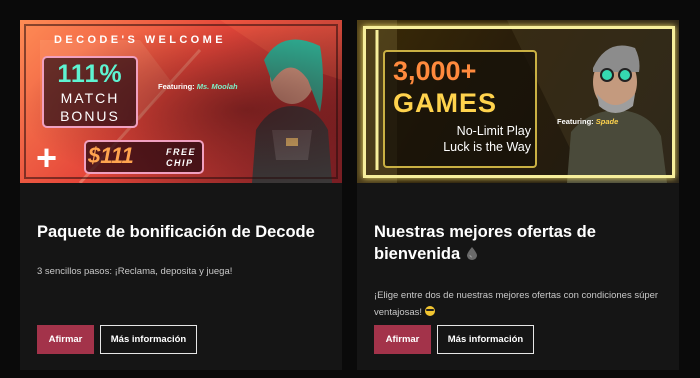  What do you see at coordinates (607, 121) in the screenshot?
I see `featuring-name: Spade` at bounding box center [607, 121].